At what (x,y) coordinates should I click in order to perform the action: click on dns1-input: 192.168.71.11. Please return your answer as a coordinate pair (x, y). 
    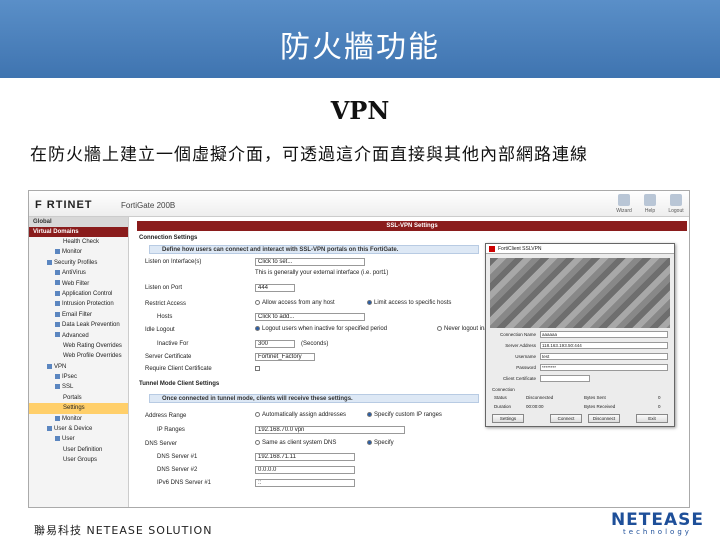
    Looking at the image, I should click on (305, 457).